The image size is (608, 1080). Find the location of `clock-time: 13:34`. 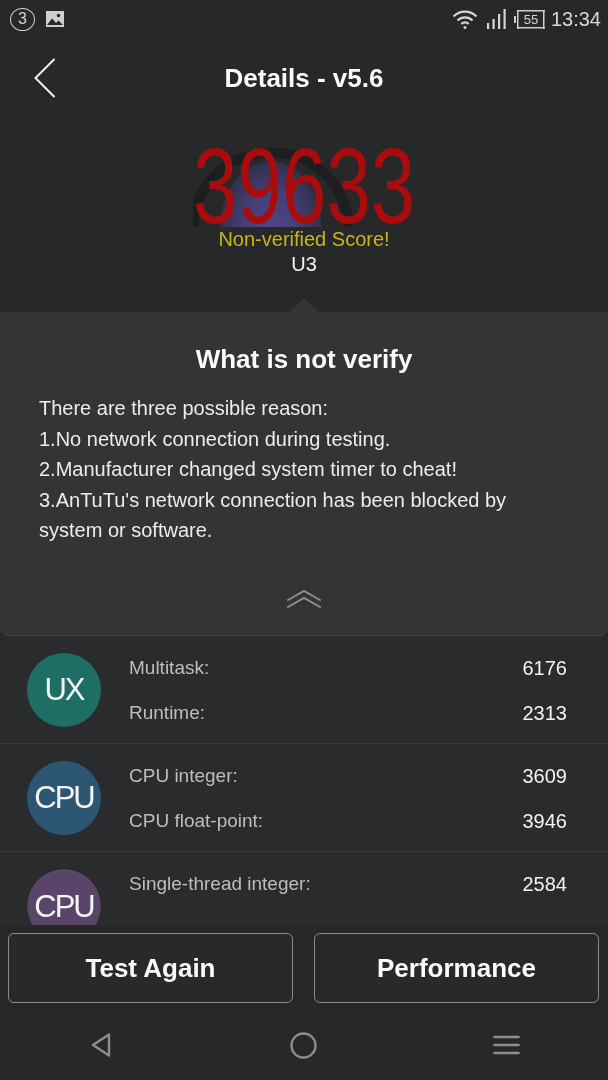

clock-time: 13:34 is located at coordinates (575, 19).